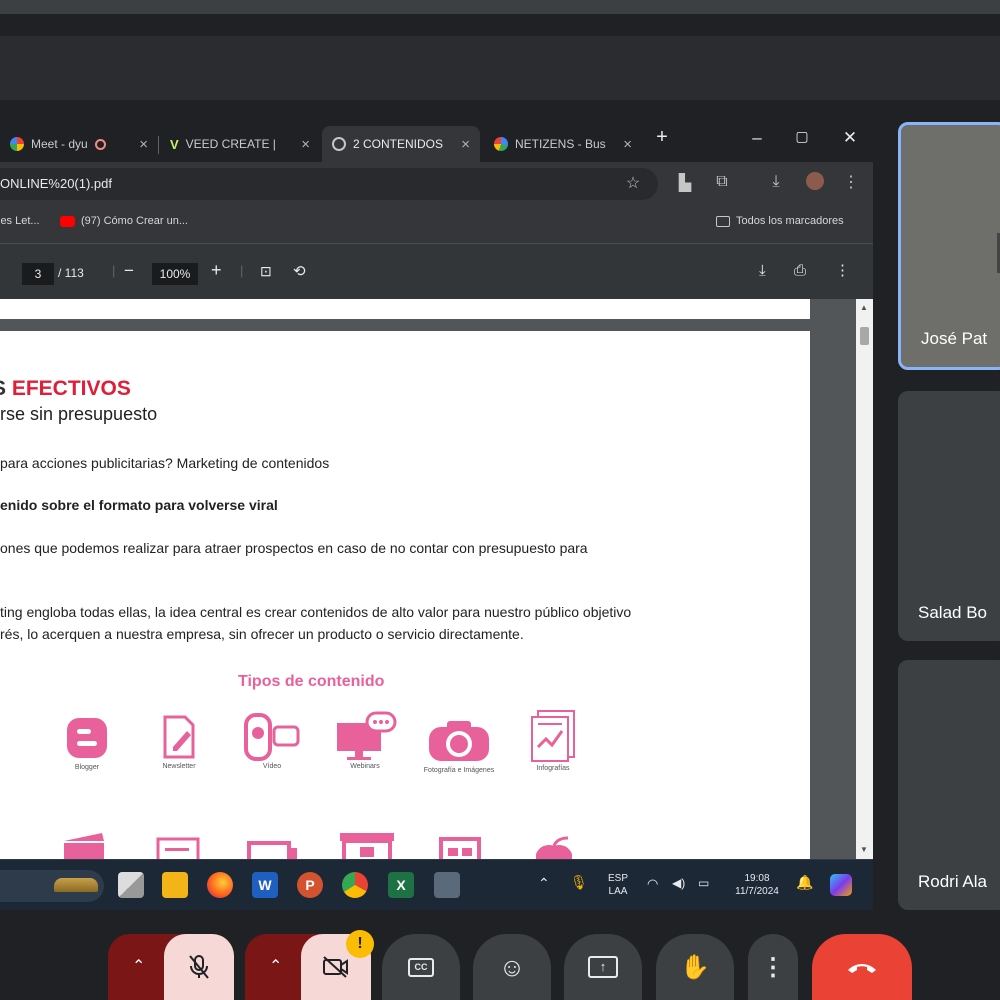 Image resolution: width=1000 pixels, height=1000 pixels. What do you see at coordinates (662, 137) in the screenshot?
I see `new-tab-icon: +` at bounding box center [662, 137].